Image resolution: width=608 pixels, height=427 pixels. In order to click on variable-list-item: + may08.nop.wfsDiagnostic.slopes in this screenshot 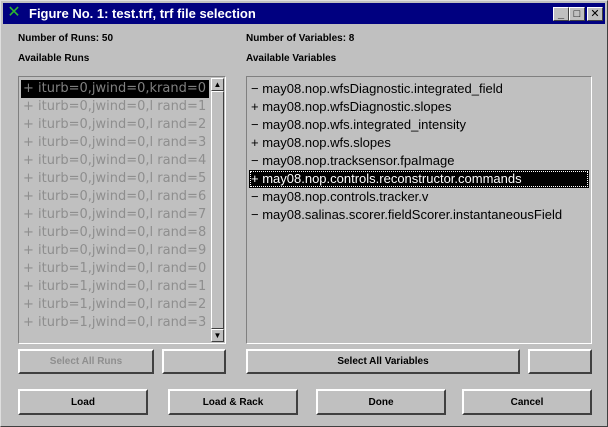, I will do `click(419, 107)`.